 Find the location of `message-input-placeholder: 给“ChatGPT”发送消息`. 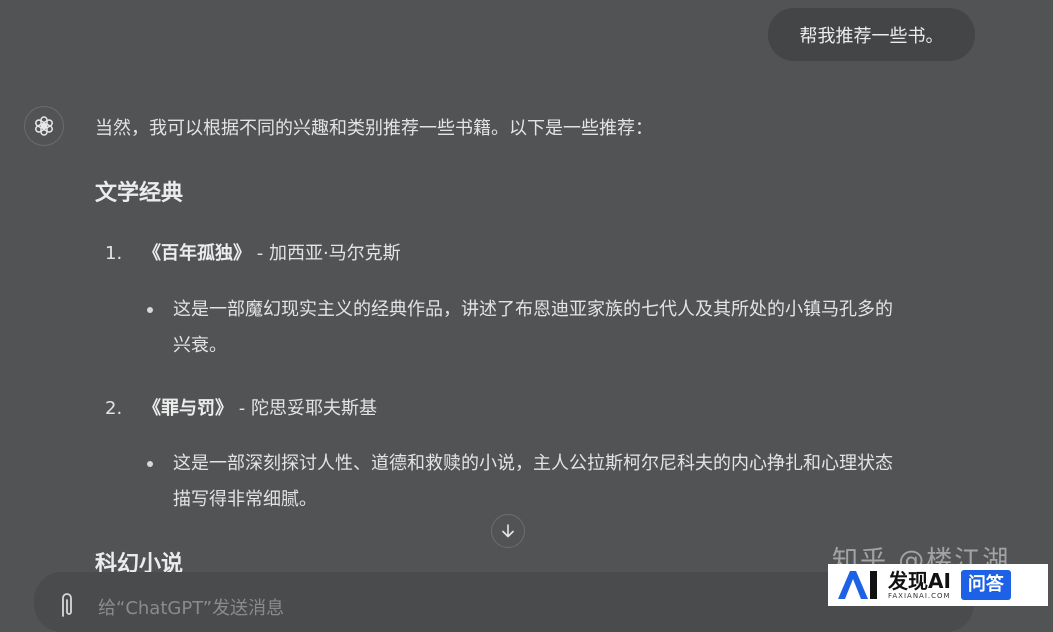

message-input-placeholder: 给“ChatGPT”发送消息 is located at coordinates (191, 607).